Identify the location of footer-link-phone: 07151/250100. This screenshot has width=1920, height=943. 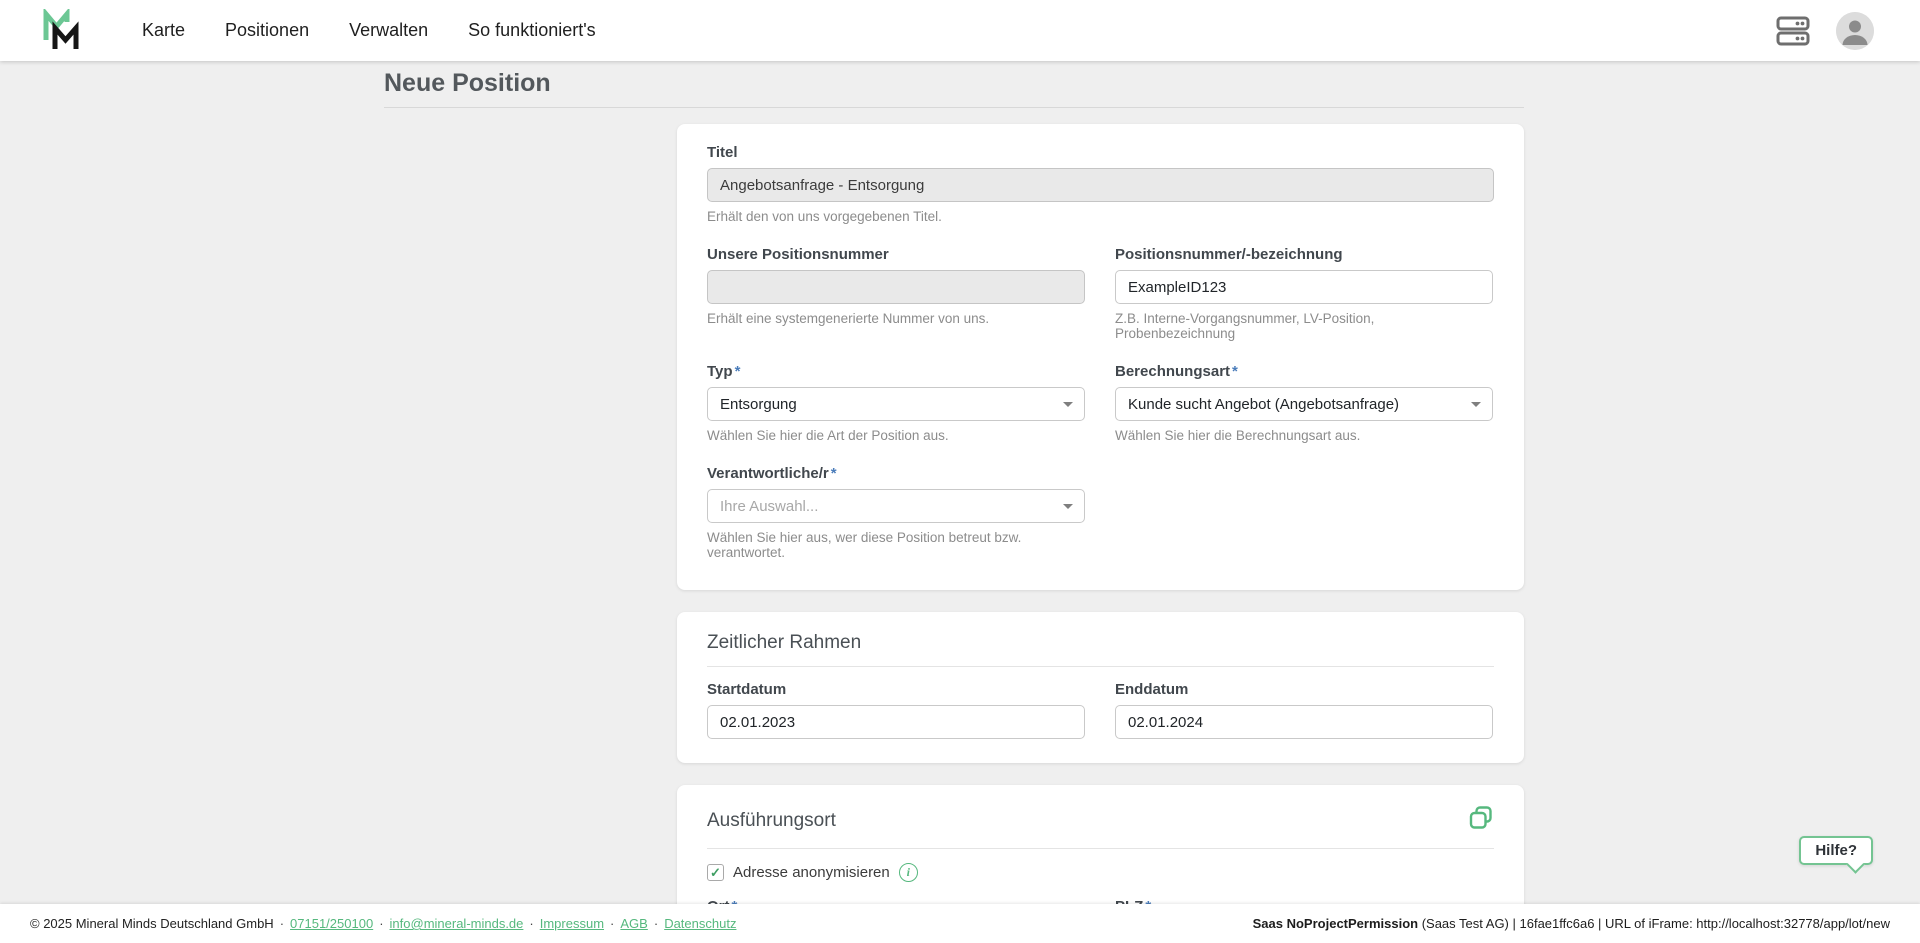
(331, 923).